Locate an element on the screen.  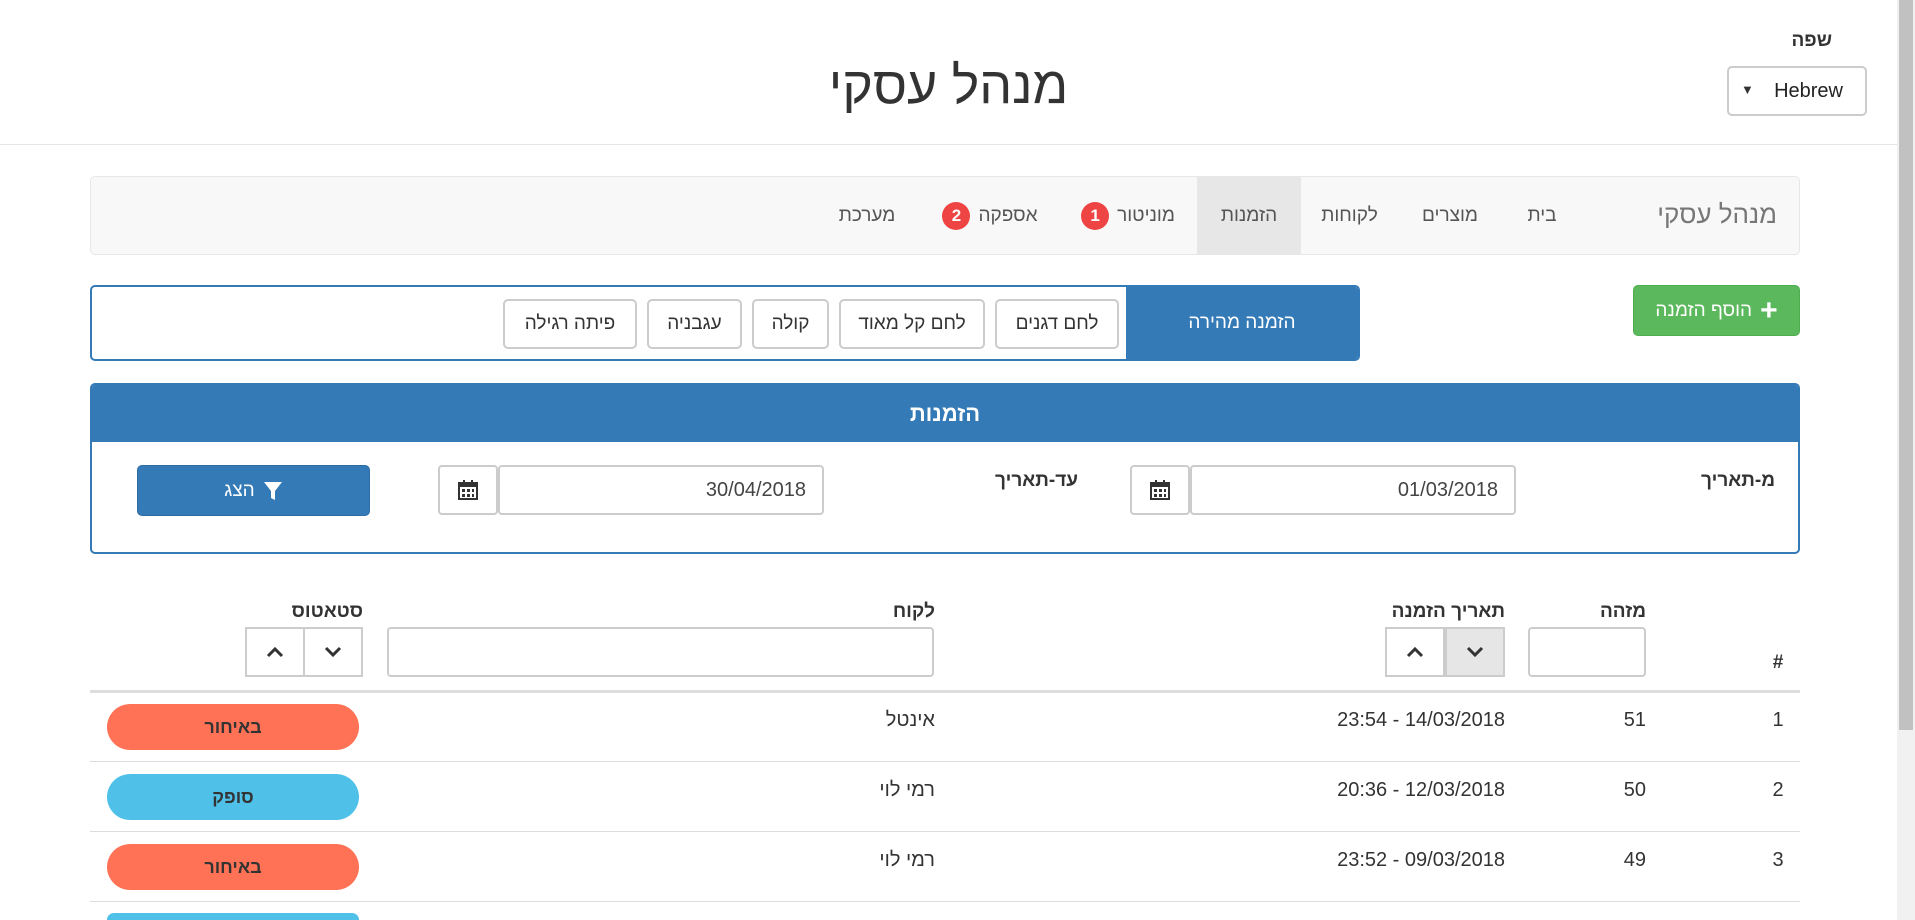
add-order-button: הוסף הזמנה + is located at coordinates (1716, 310).